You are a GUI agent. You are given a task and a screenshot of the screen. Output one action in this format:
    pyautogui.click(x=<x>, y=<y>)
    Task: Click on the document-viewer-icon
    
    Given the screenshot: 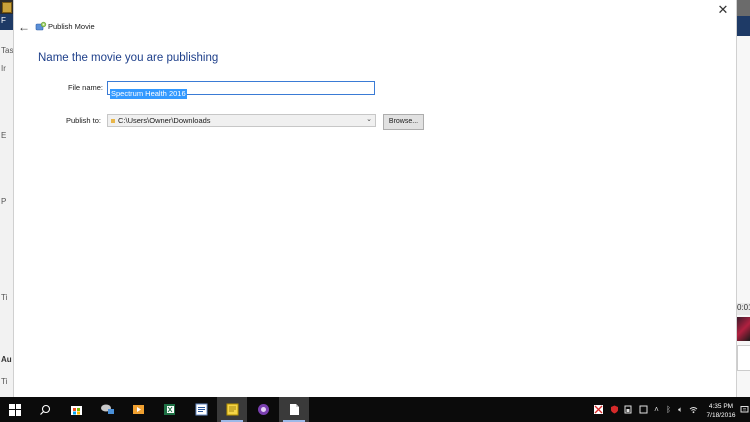 What is the action you would take?
    pyautogui.click(x=201, y=409)
    